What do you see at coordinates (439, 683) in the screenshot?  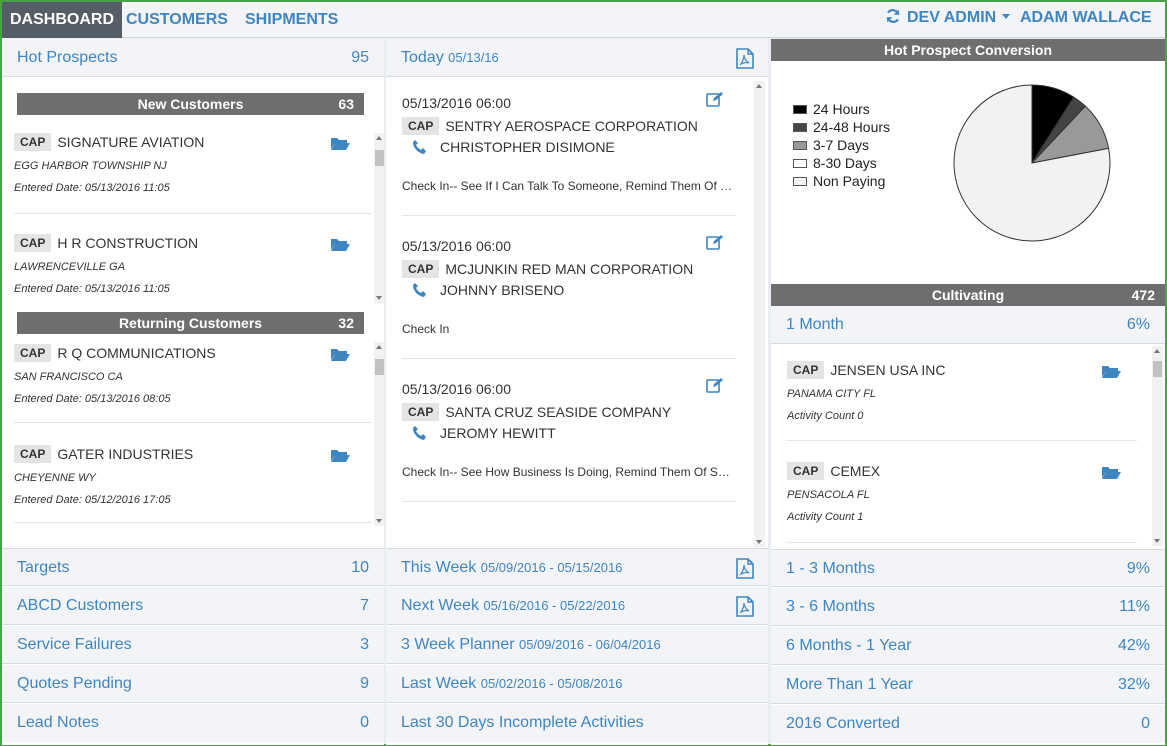 I see `last-week-label: Last Week` at bounding box center [439, 683].